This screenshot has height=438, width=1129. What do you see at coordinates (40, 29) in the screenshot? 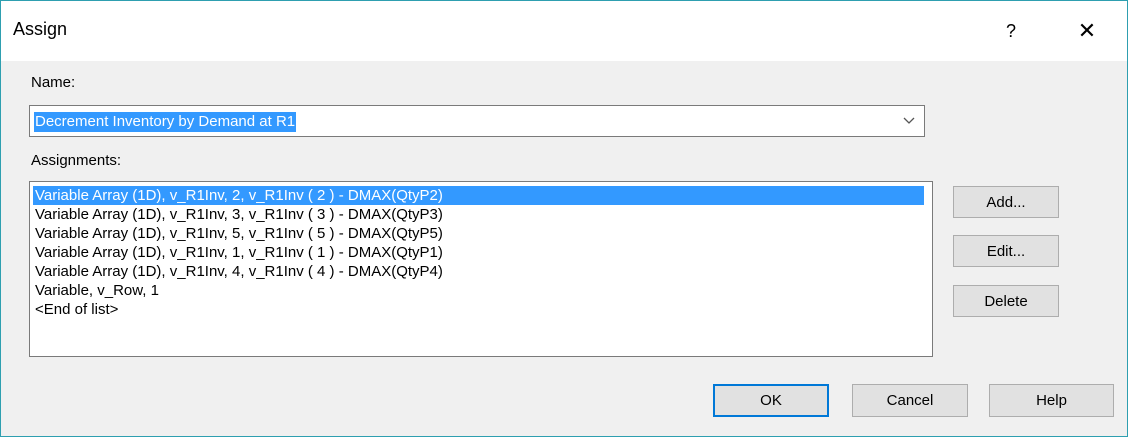
I see `window-title: Assign` at bounding box center [40, 29].